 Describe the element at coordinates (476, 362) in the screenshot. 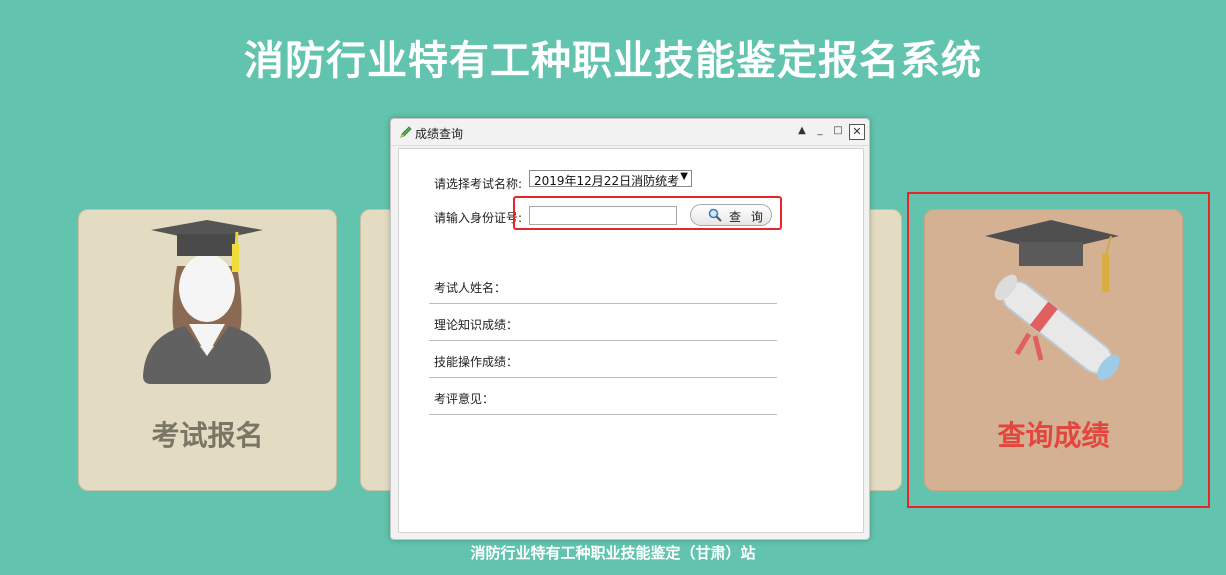

I see `result-label: 技能操作成绩：` at that location.